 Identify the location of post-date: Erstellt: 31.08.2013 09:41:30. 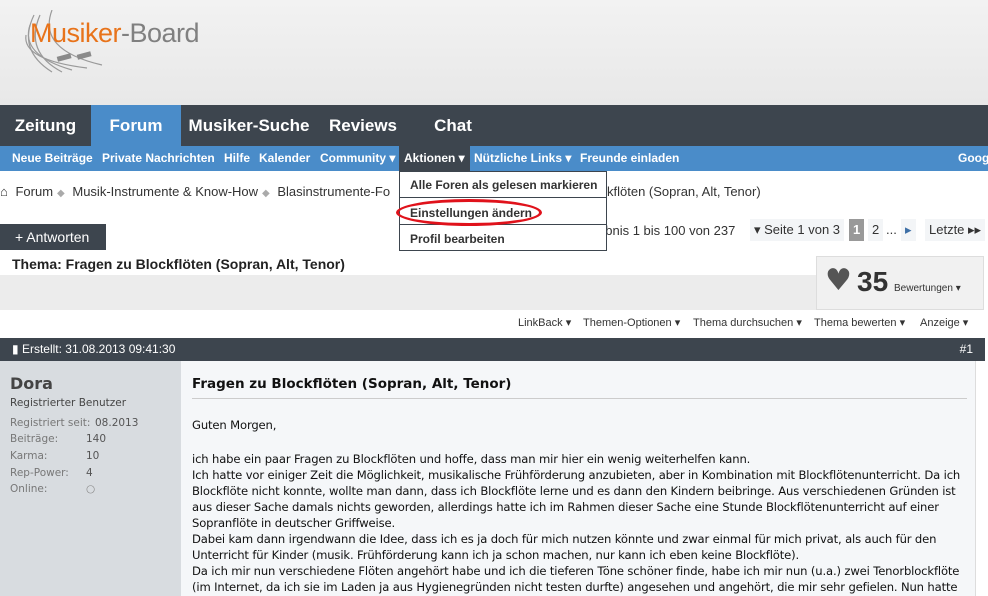
(98, 349).